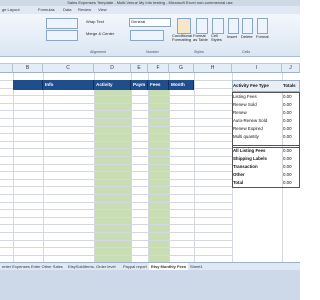  Describe the element at coordinates (182, 38) in the screenshot. I see `conditional-formatting-button: Conditional Formatting` at that location.